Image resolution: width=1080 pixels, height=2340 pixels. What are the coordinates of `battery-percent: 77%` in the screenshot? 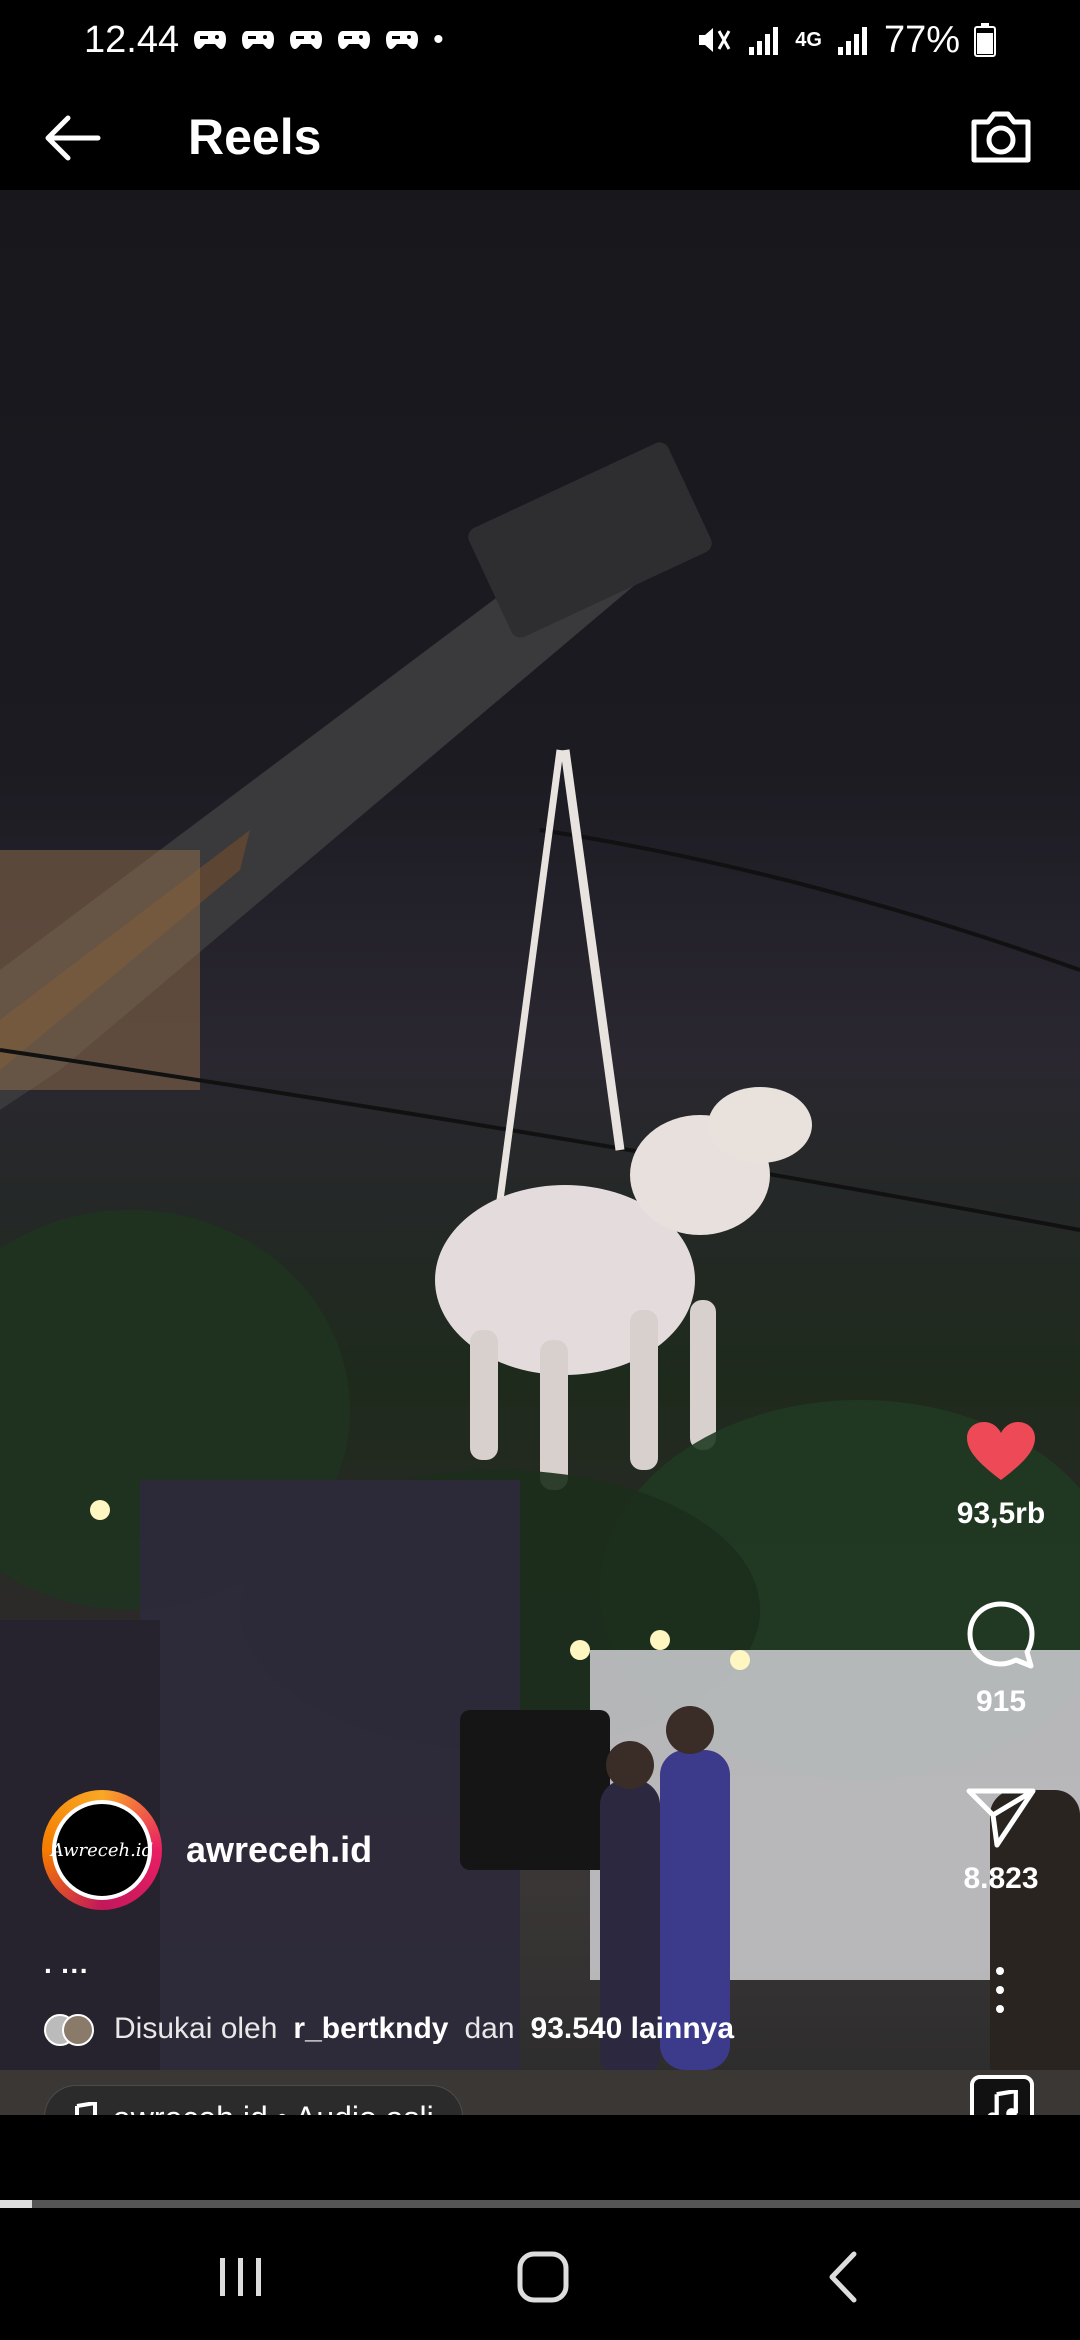 It's located at (921, 39).